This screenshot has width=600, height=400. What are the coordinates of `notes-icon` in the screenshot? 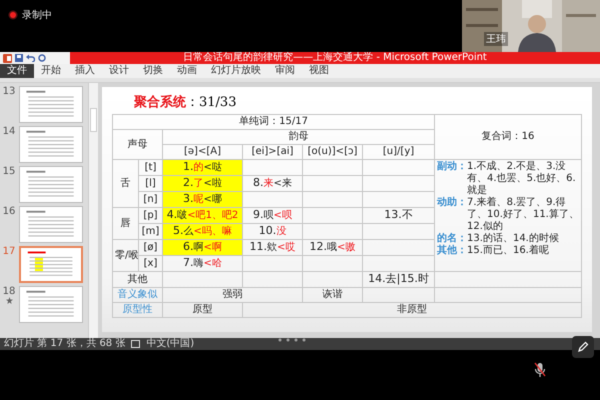 It's located at (135, 344).